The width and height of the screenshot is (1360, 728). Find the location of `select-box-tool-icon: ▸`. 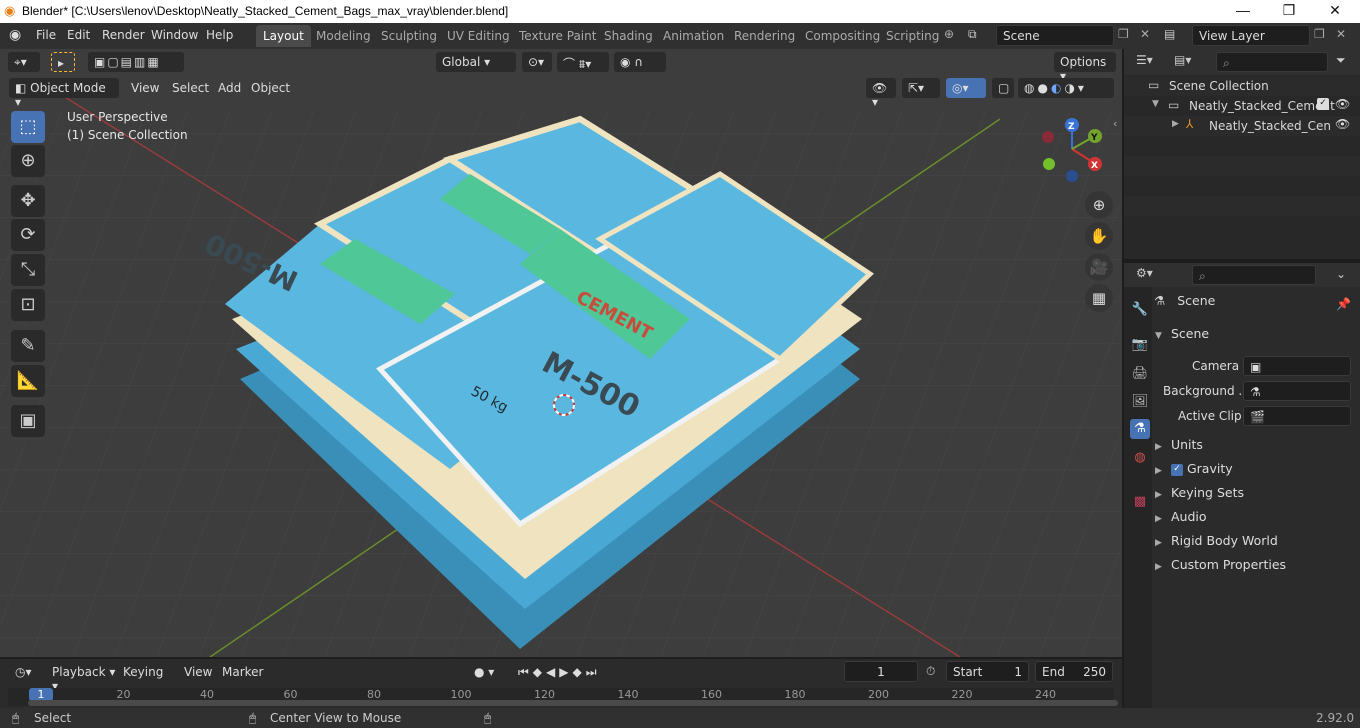

select-box-tool-icon: ▸ is located at coordinates (63, 62).